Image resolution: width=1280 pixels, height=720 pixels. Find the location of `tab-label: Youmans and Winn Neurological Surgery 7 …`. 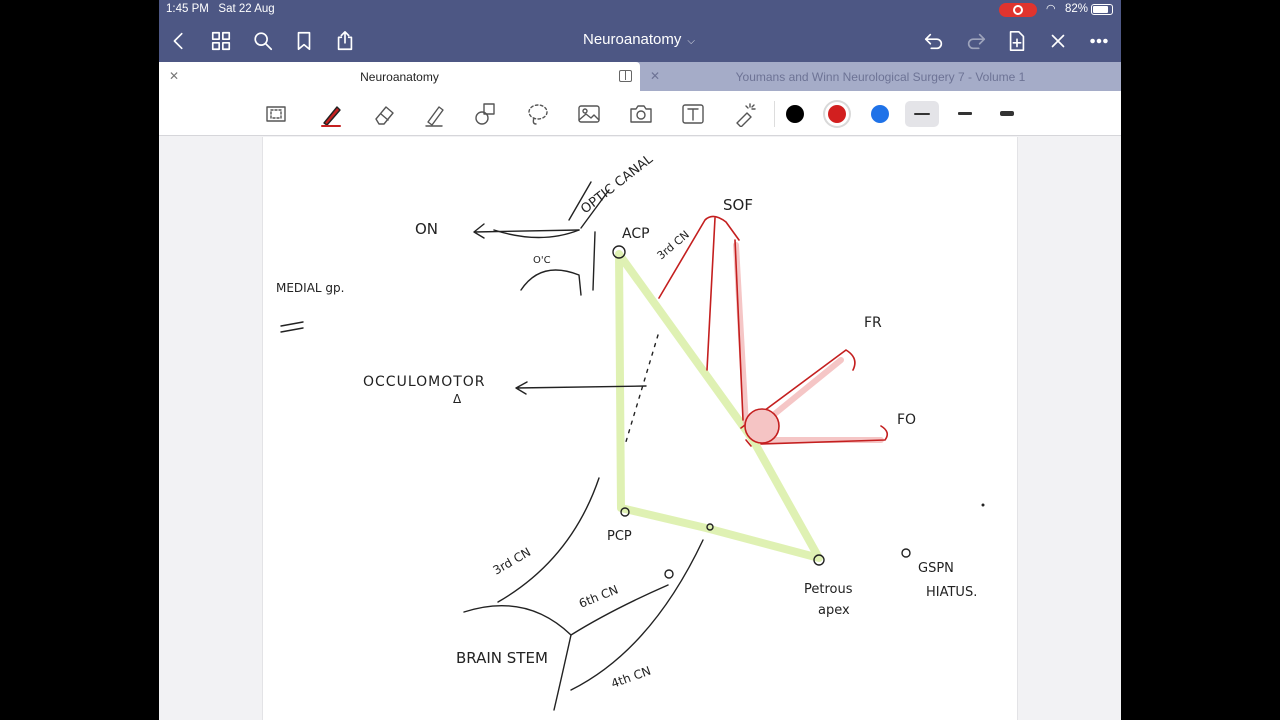

tab-label: Youmans and Winn Neurological Surgery 7 … is located at coordinates (880, 77).